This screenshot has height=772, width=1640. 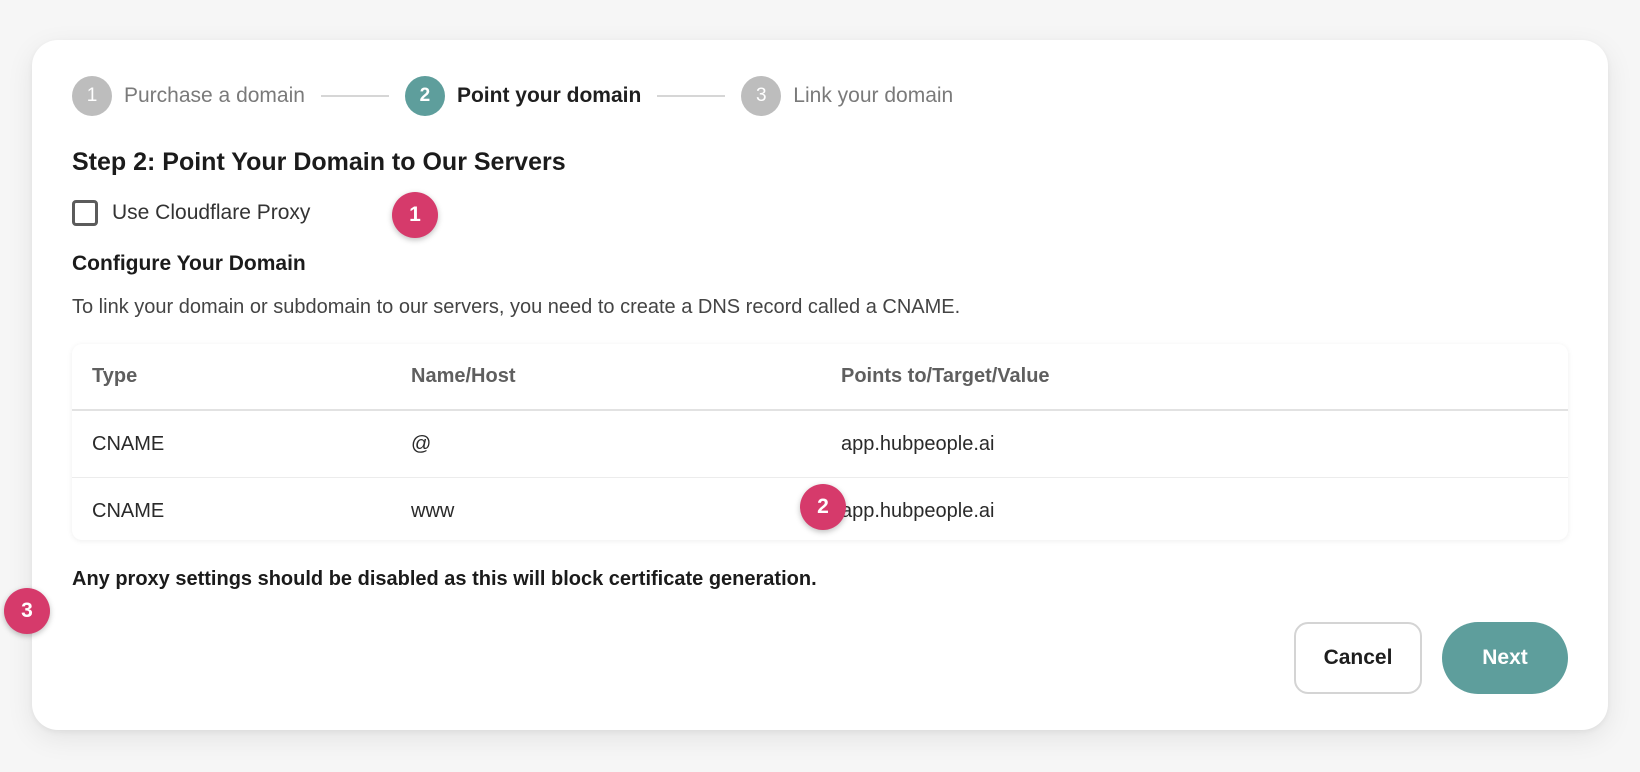 What do you see at coordinates (433, 511) in the screenshot?
I see `cell-name-host: www` at bounding box center [433, 511].